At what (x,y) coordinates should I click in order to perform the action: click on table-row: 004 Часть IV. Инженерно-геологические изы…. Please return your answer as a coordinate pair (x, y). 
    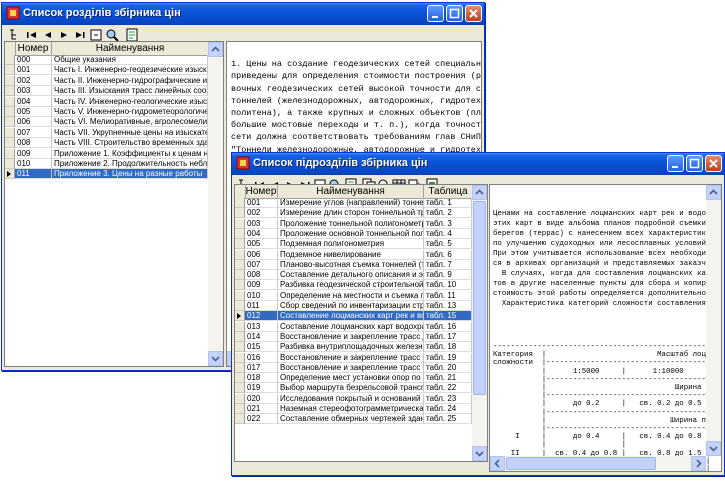
    Looking at the image, I should click on (106, 101).